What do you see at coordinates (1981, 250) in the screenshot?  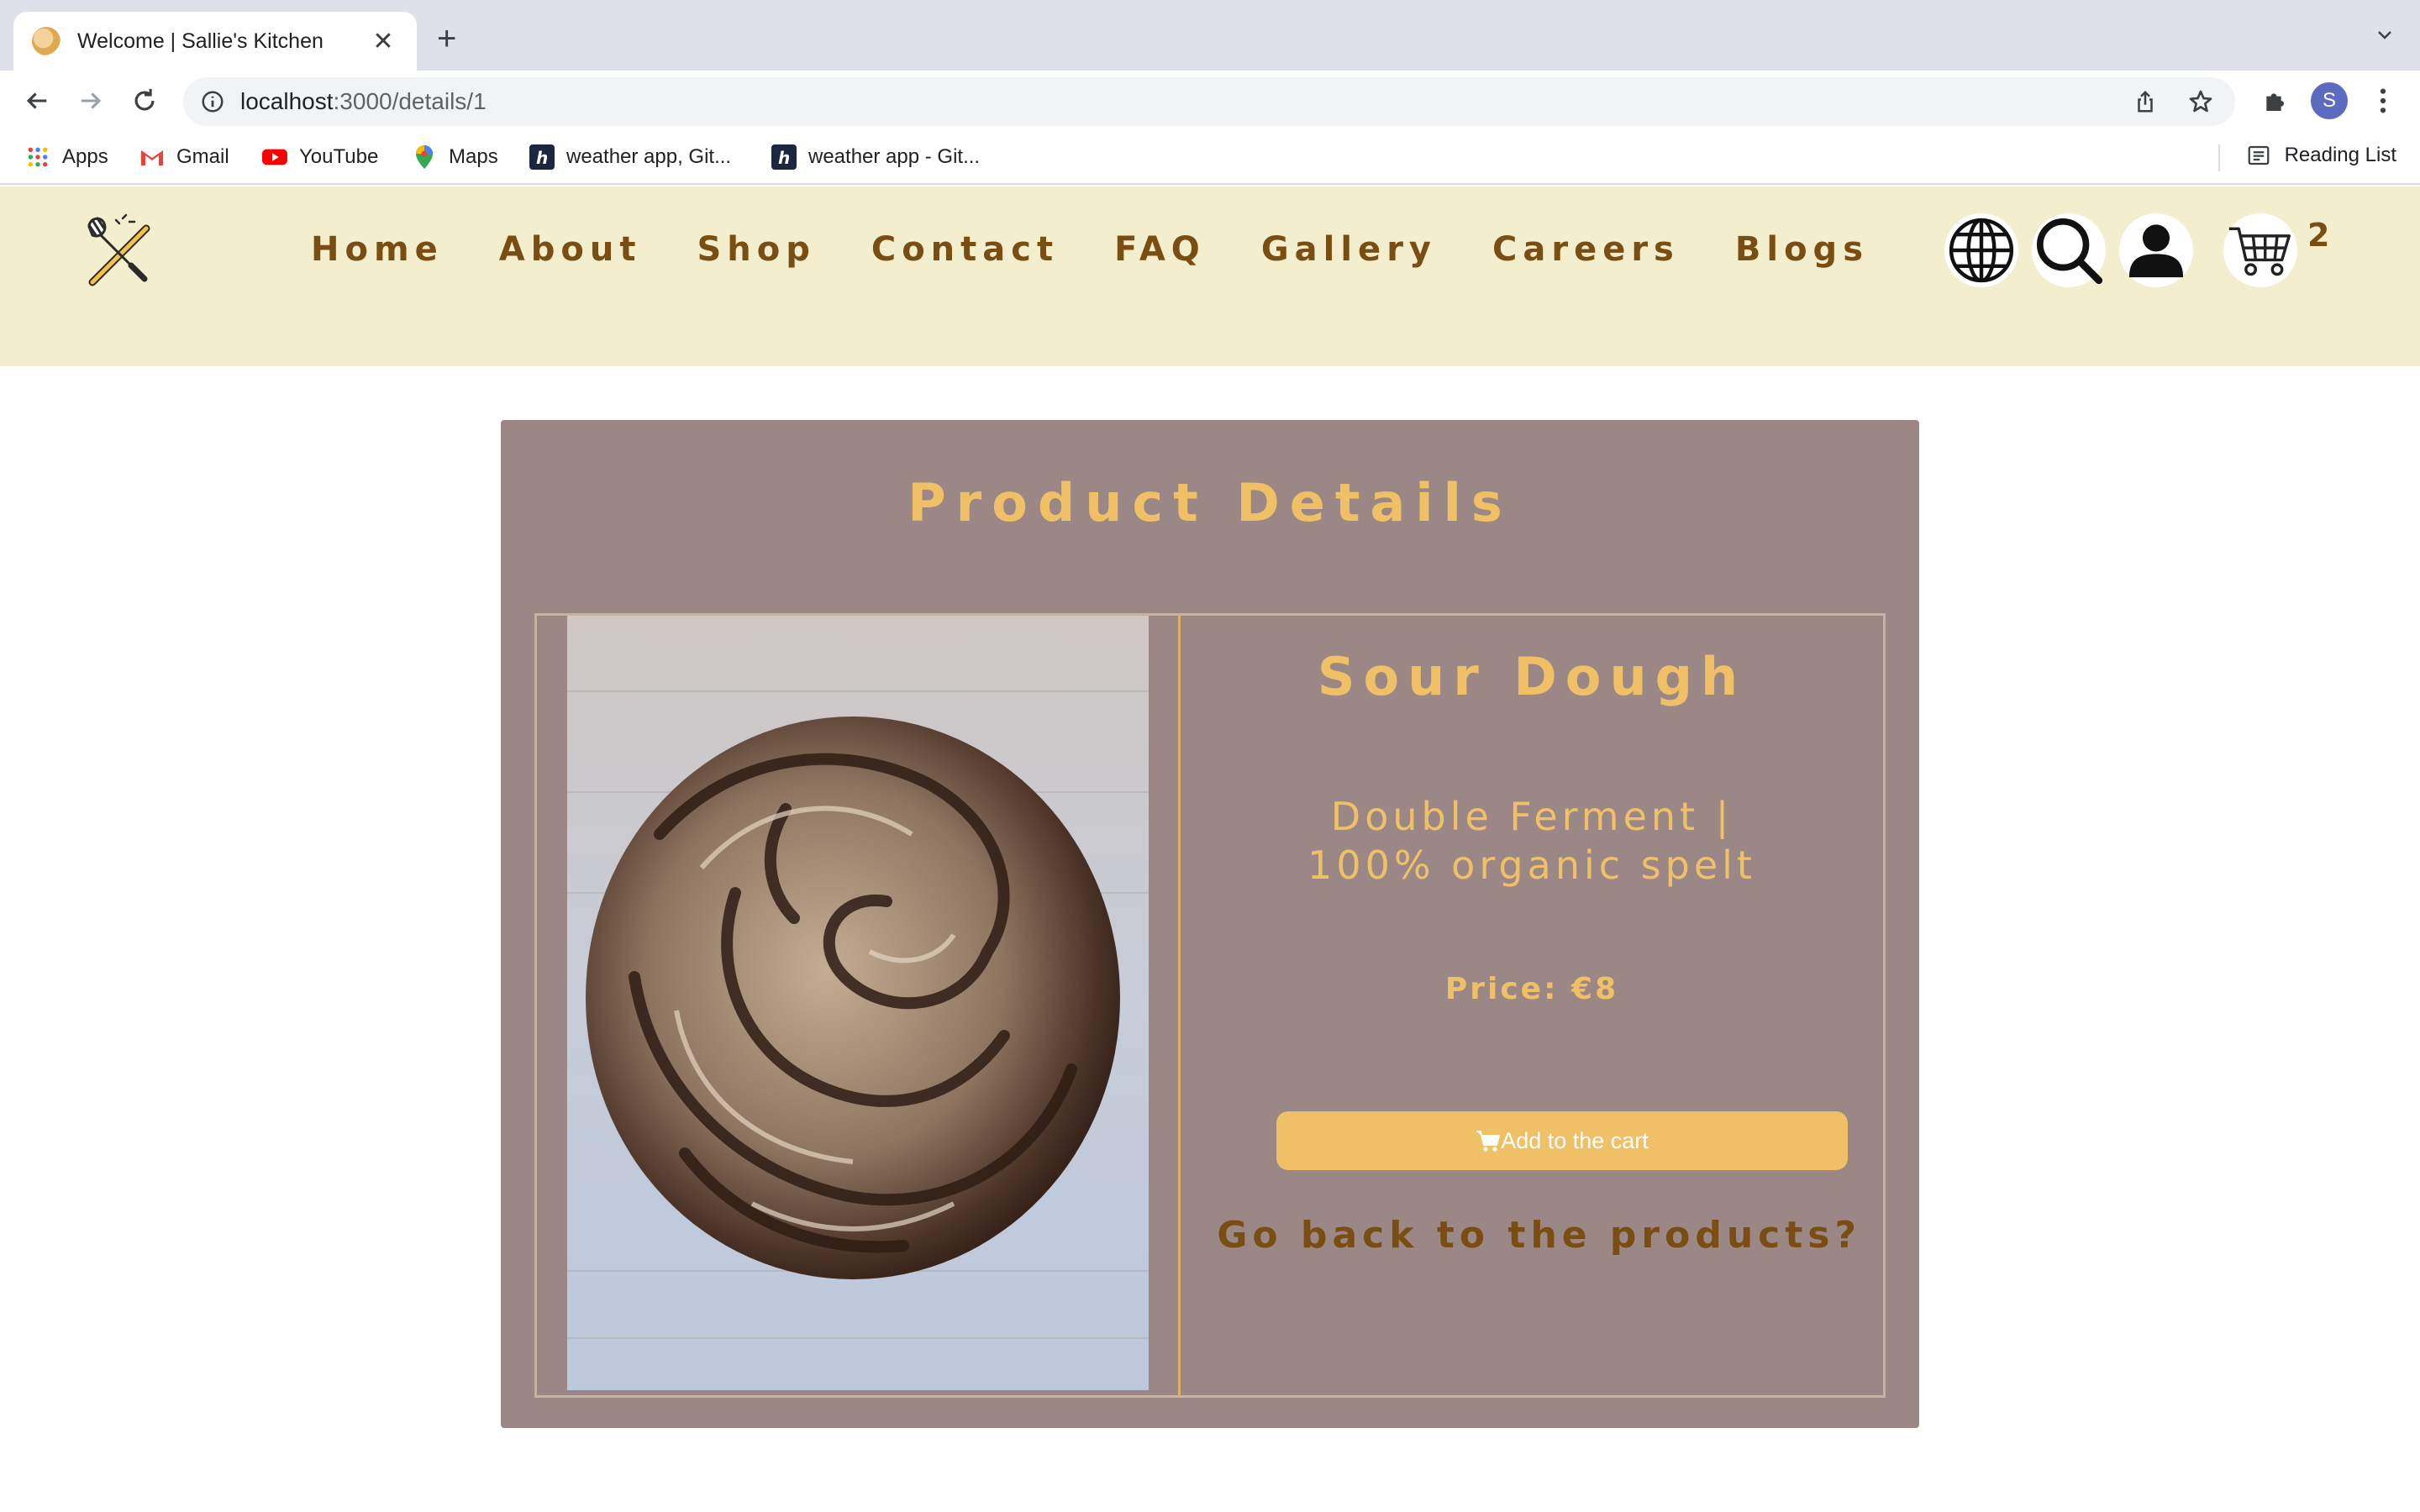 I see `language-globe-icon` at bounding box center [1981, 250].